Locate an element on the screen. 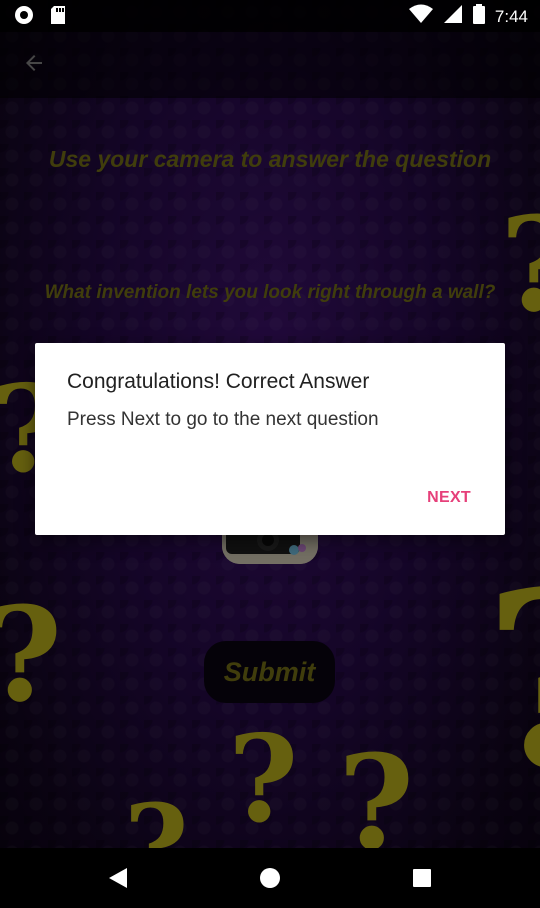 This screenshot has width=540, height=908. system-navigation-bar is located at coordinates (270, 878).